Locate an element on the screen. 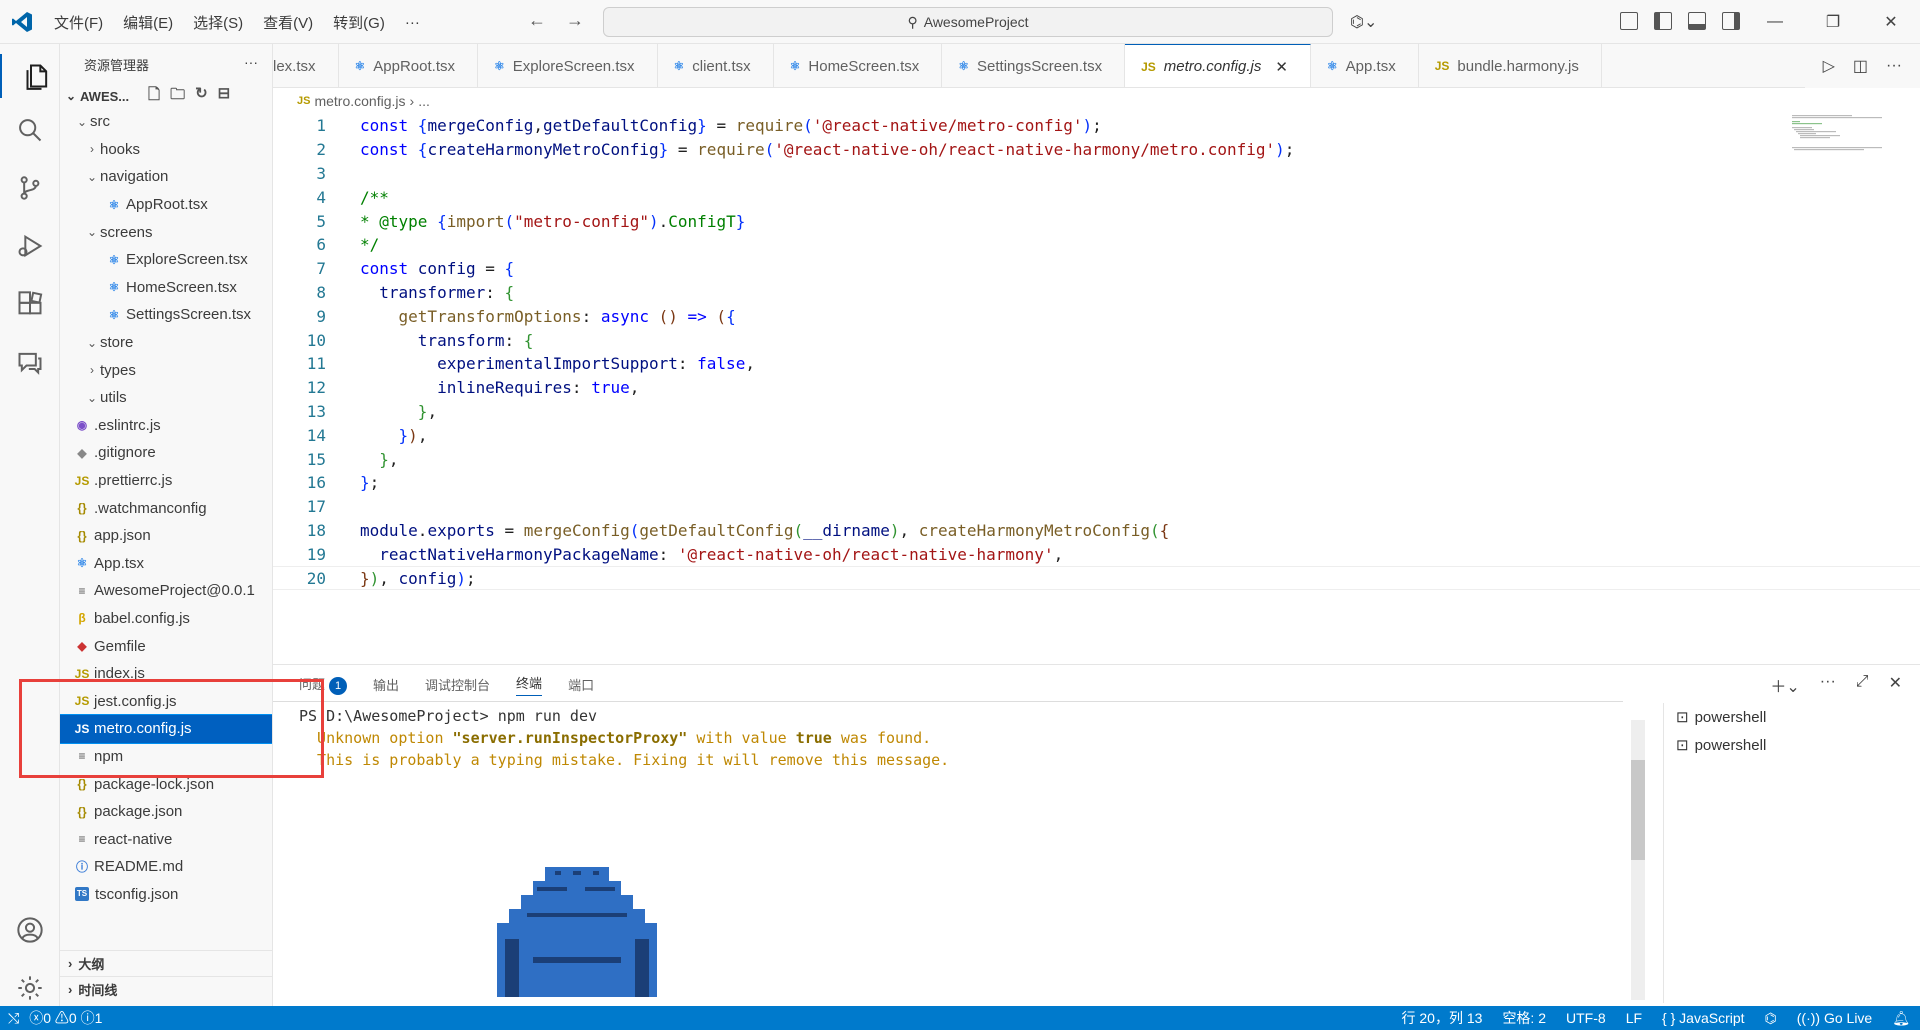 Image resolution: width=1920 pixels, height=1030 pixels. editor-tab: ⚛ client.tsx is located at coordinates (716, 65).